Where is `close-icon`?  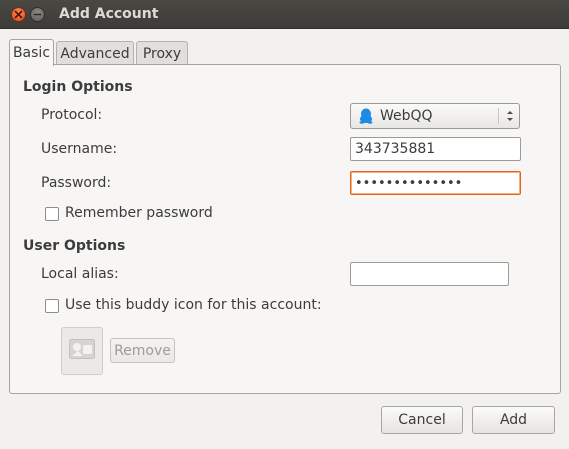
close-icon is located at coordinates (18, 14).